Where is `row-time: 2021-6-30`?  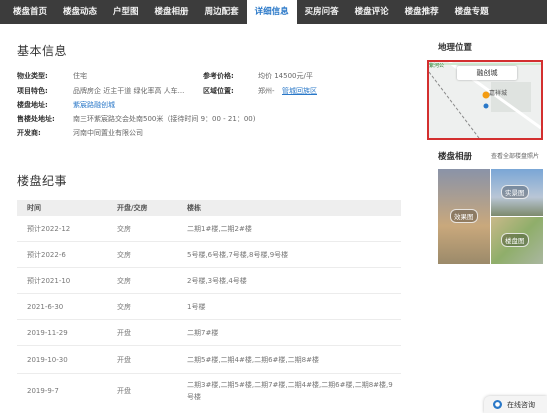 row-time: 2021-6-30 is located at coordinates (45, 306).